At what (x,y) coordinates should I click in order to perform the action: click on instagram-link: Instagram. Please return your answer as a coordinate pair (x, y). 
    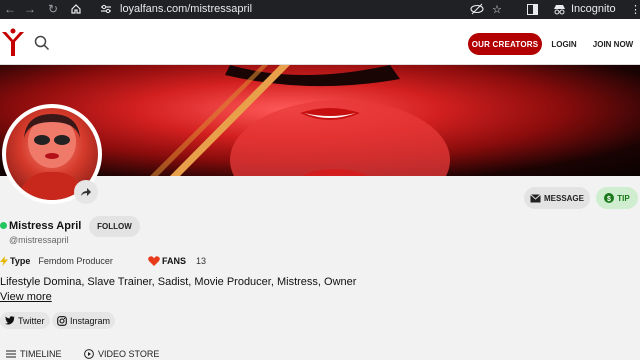
    Looking at the image, I should click on (84, 320).